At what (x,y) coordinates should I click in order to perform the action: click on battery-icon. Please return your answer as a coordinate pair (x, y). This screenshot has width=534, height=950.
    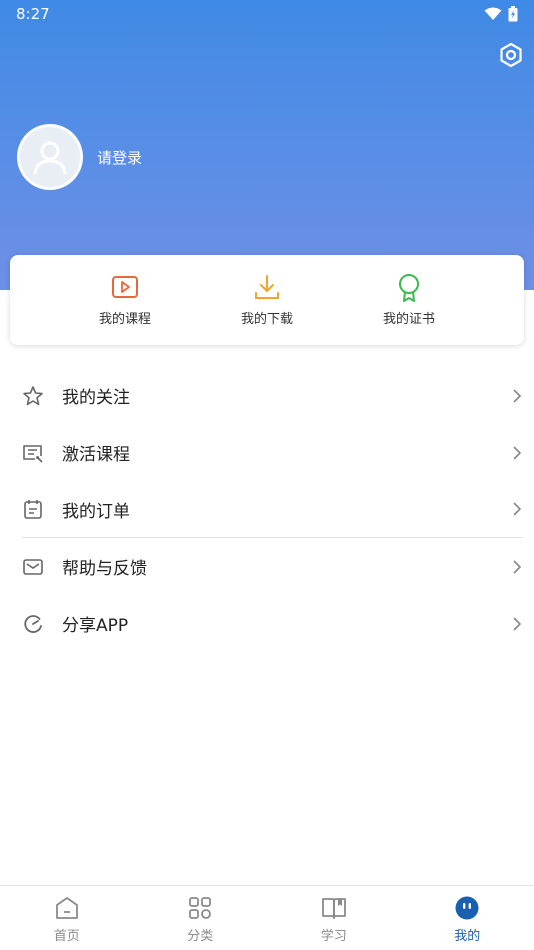
    Looking at the image, I should click on (513, 14).